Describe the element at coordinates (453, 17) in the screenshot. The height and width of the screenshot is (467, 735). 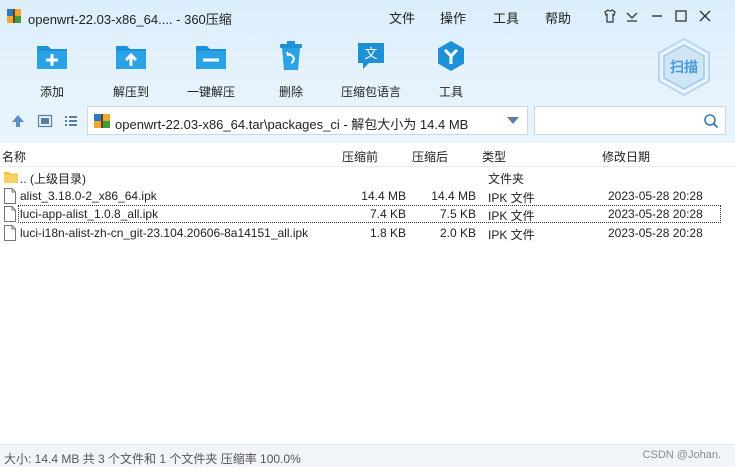
I see `menu-operation: 操作` at that location.